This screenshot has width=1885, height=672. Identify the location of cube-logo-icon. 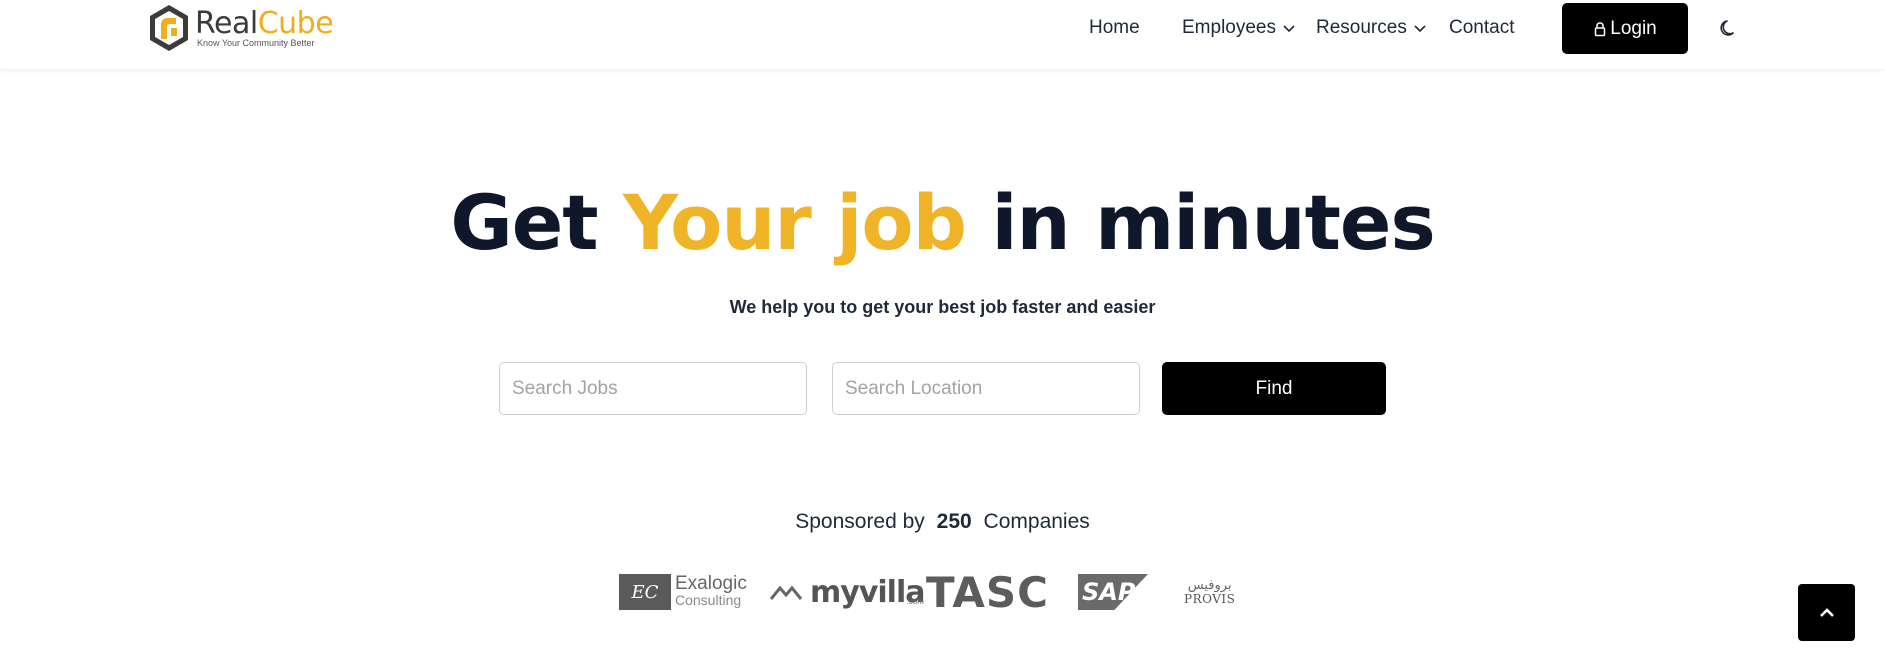
(169, 28).